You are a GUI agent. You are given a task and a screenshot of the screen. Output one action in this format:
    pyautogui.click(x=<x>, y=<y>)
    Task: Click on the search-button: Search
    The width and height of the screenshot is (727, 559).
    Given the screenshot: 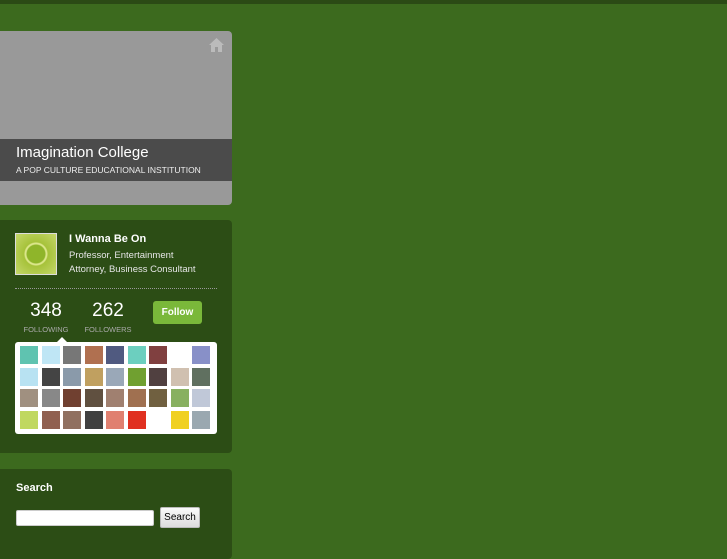 What is the action you would take?
    pyautogui.click(x=180, y=517)
    